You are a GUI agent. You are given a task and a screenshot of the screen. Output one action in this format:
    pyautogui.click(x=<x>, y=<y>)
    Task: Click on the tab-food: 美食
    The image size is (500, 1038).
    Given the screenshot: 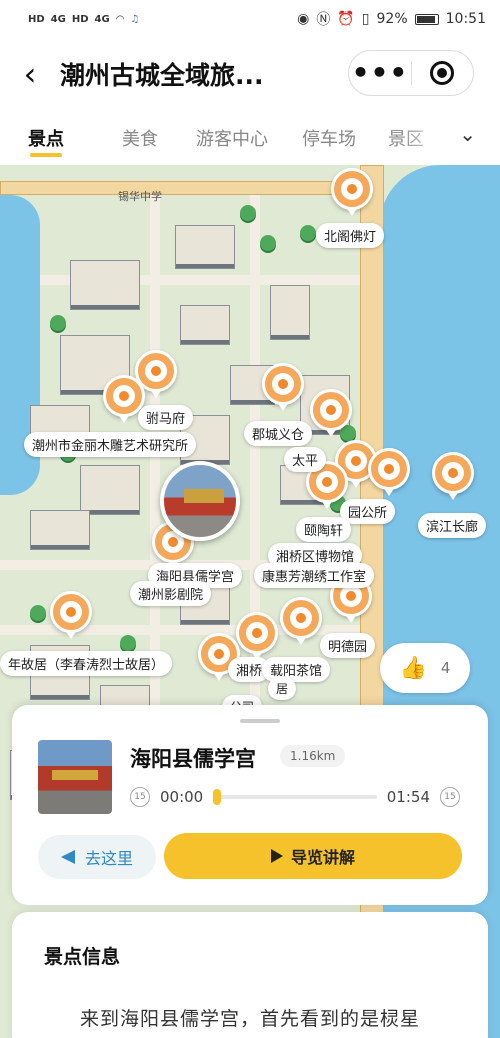 What is the action you would take?
    pyautogui.click(x=140, y=137)
    